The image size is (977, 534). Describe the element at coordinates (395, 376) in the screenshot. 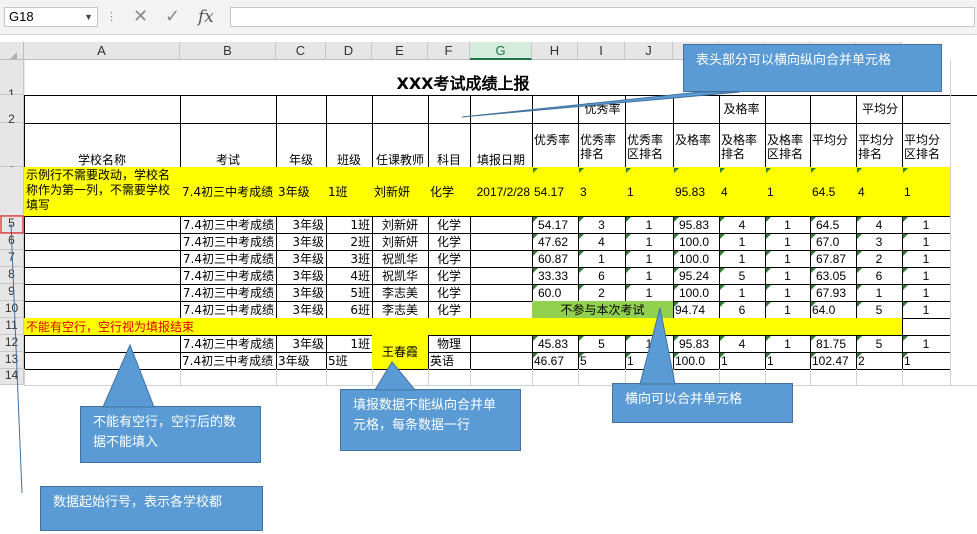

I see `pointer-no-vmerge` at that location.